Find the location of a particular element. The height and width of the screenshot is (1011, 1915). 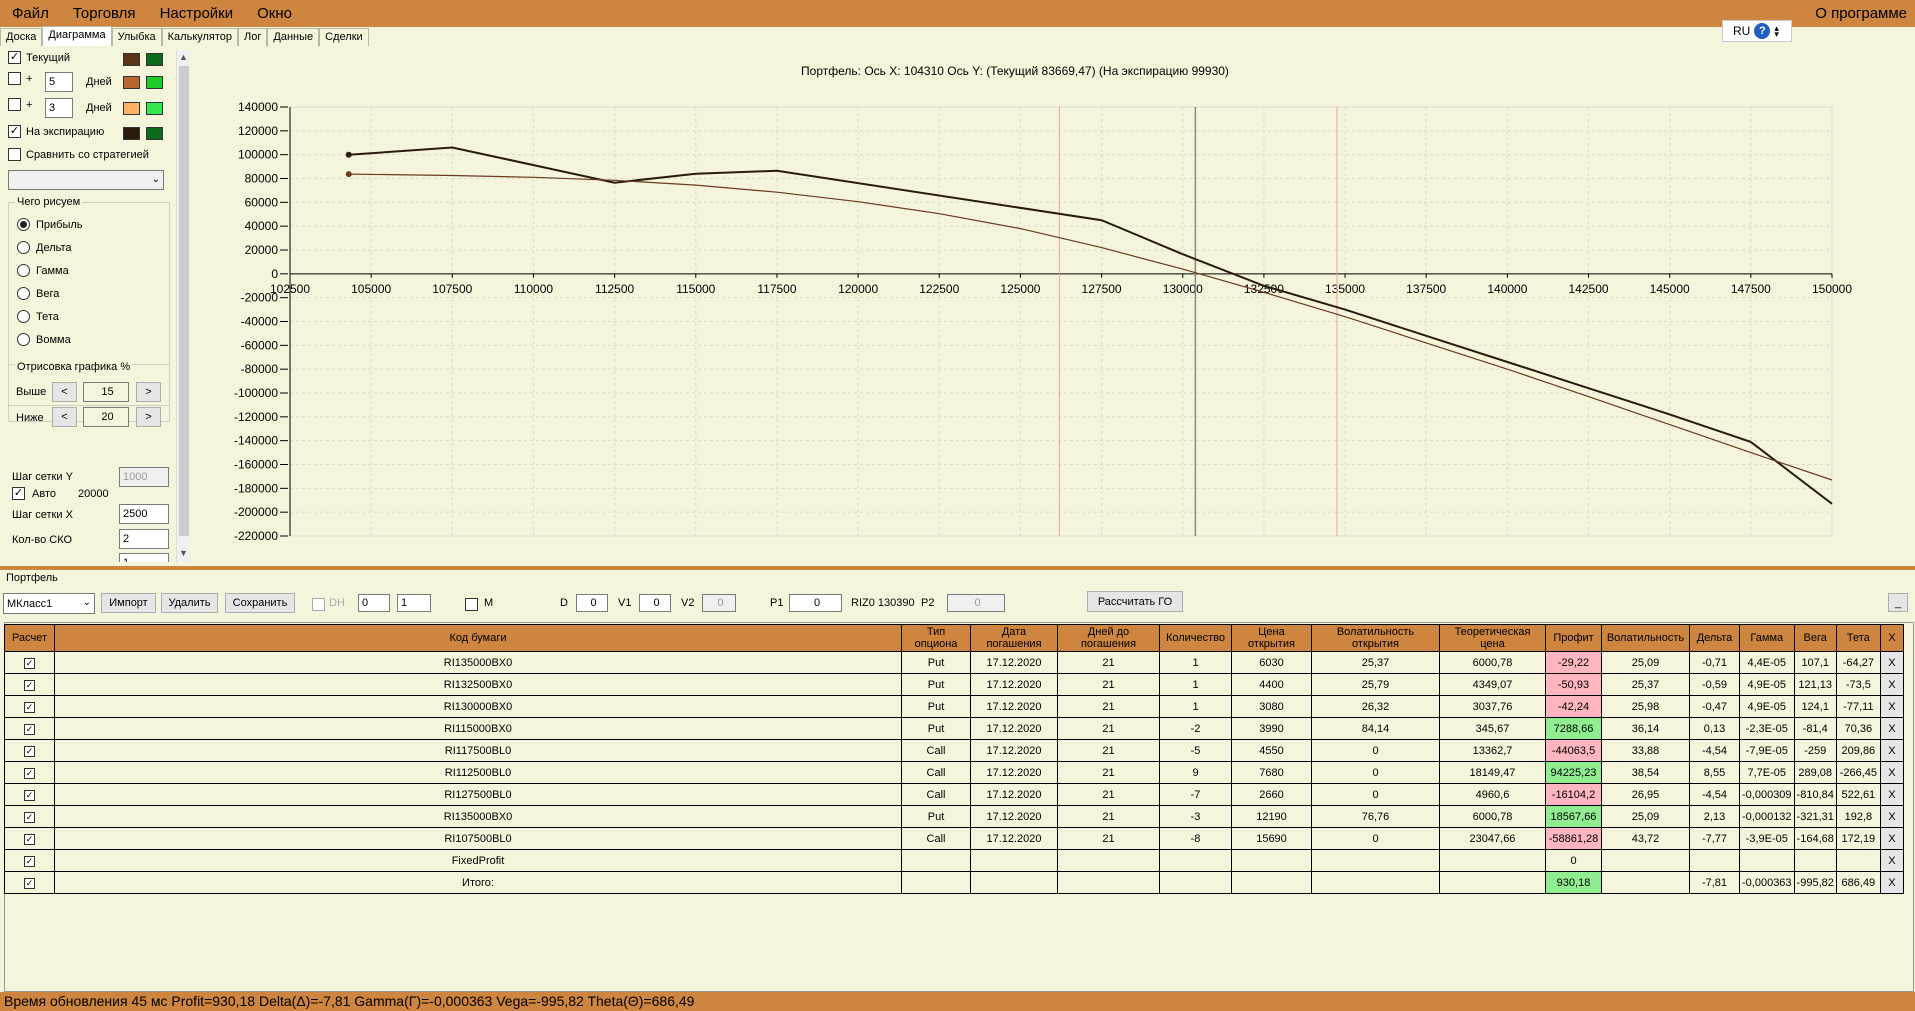

col-gamma: Гамма is located at coordinates (1767, 638).